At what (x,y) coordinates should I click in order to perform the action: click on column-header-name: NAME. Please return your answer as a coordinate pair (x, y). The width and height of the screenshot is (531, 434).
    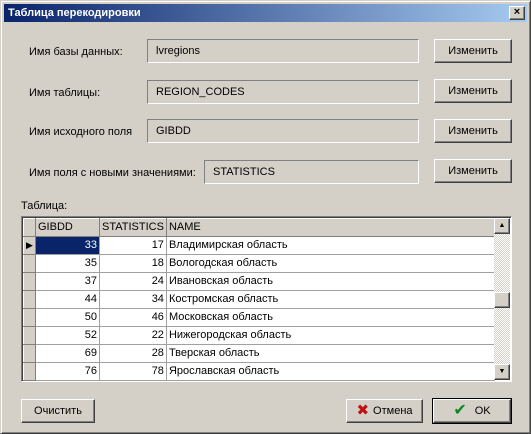
    Looking at the image, I should click on (330, 227).